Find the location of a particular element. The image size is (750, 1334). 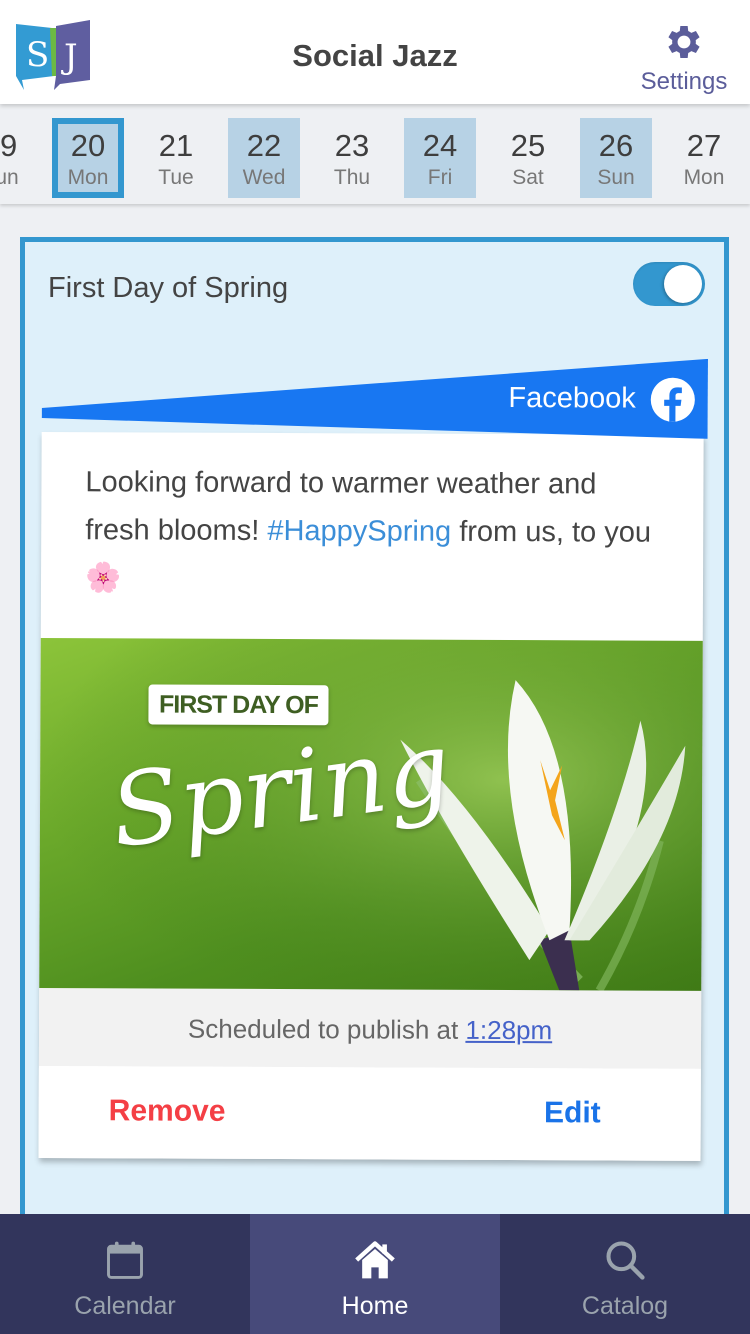

post-text-part: from us, to you is located at coordinates (551, 532).